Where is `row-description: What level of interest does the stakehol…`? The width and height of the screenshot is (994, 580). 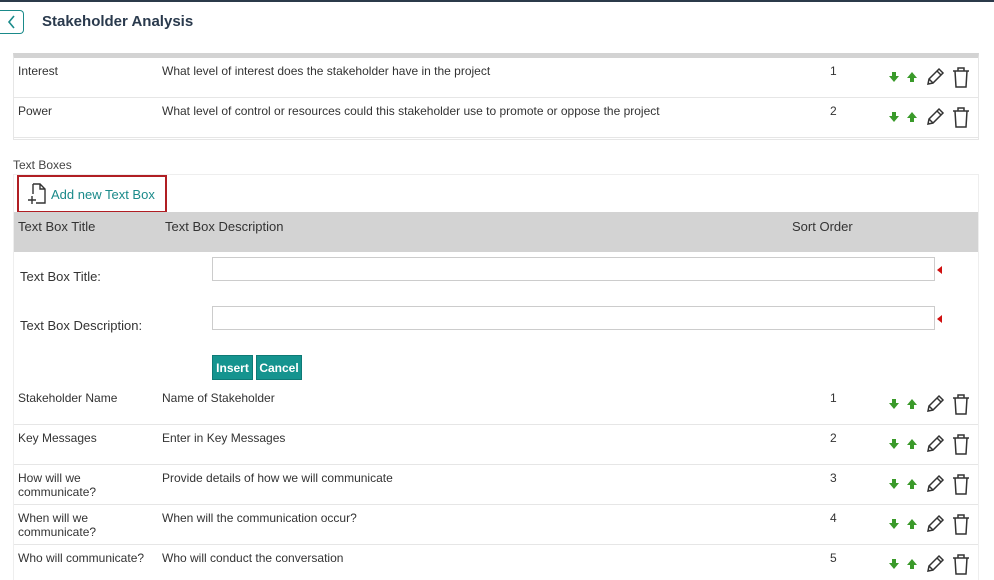
row-description: What level of interest does the stakehol… is located at coordinates (326, 71).